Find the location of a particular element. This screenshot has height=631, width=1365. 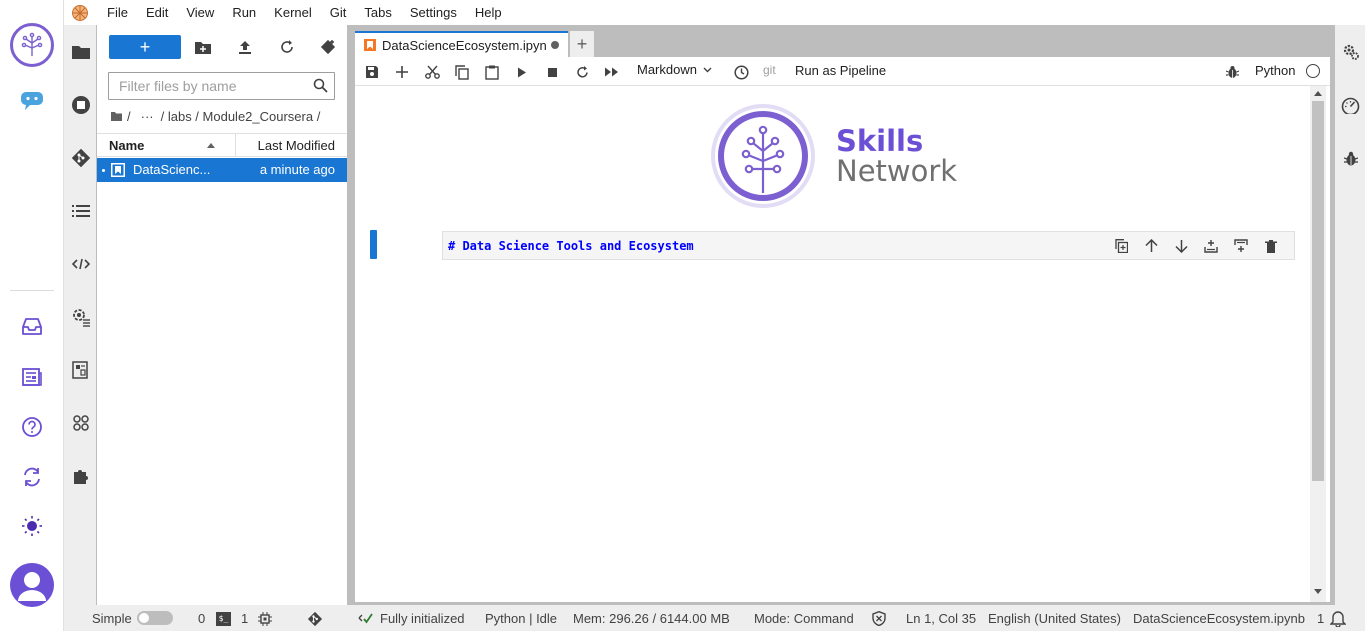

insert-above-icon is located at coordinates (1211, 246).